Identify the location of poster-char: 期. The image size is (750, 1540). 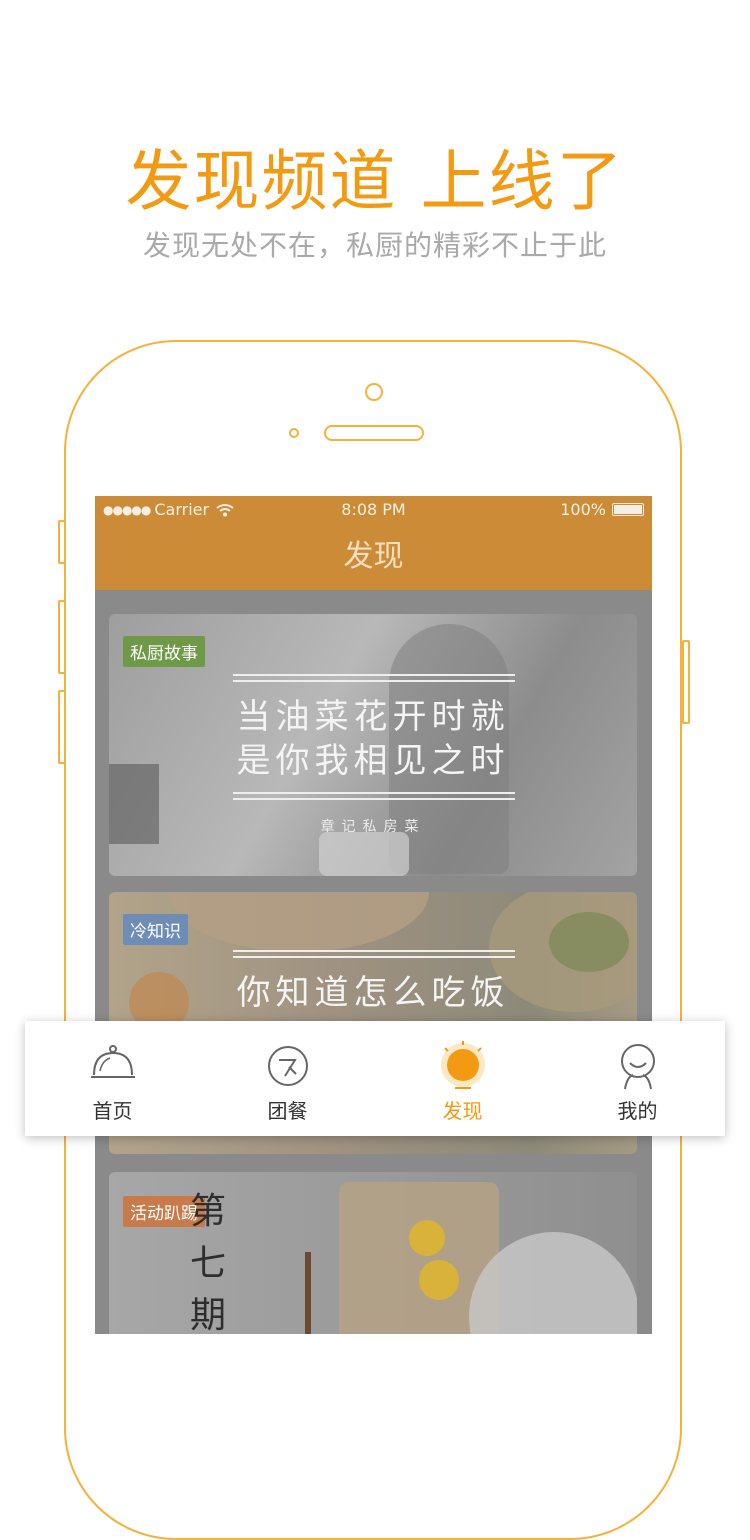
(207, 1314).